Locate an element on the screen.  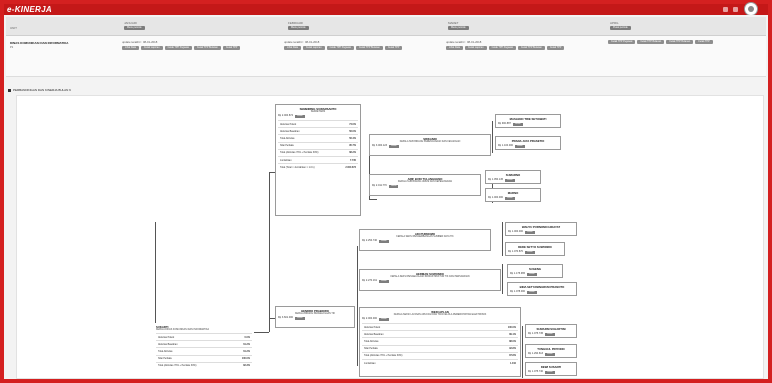
kpi-row: Aktivitas Pokok 74.0% is located at coordinates (318, 123).